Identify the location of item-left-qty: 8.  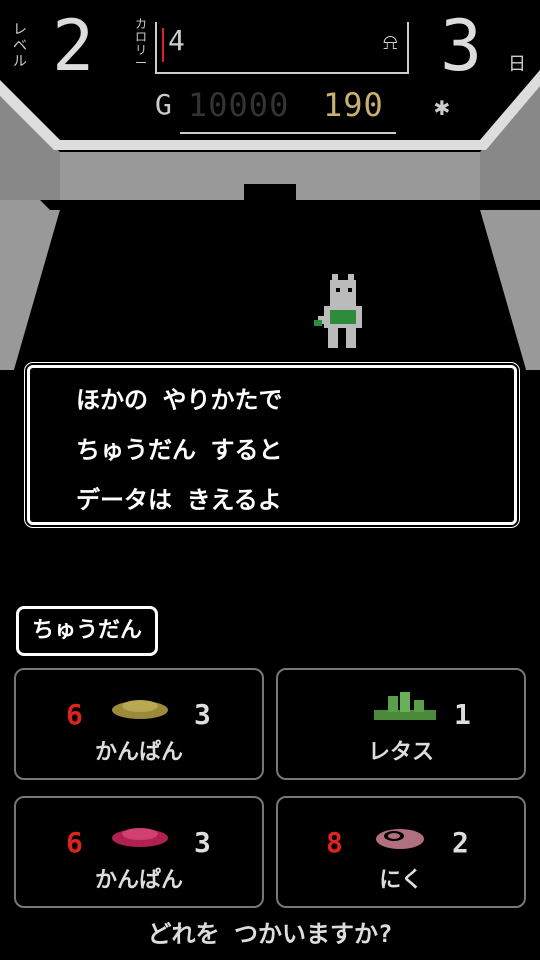
(334, 842).